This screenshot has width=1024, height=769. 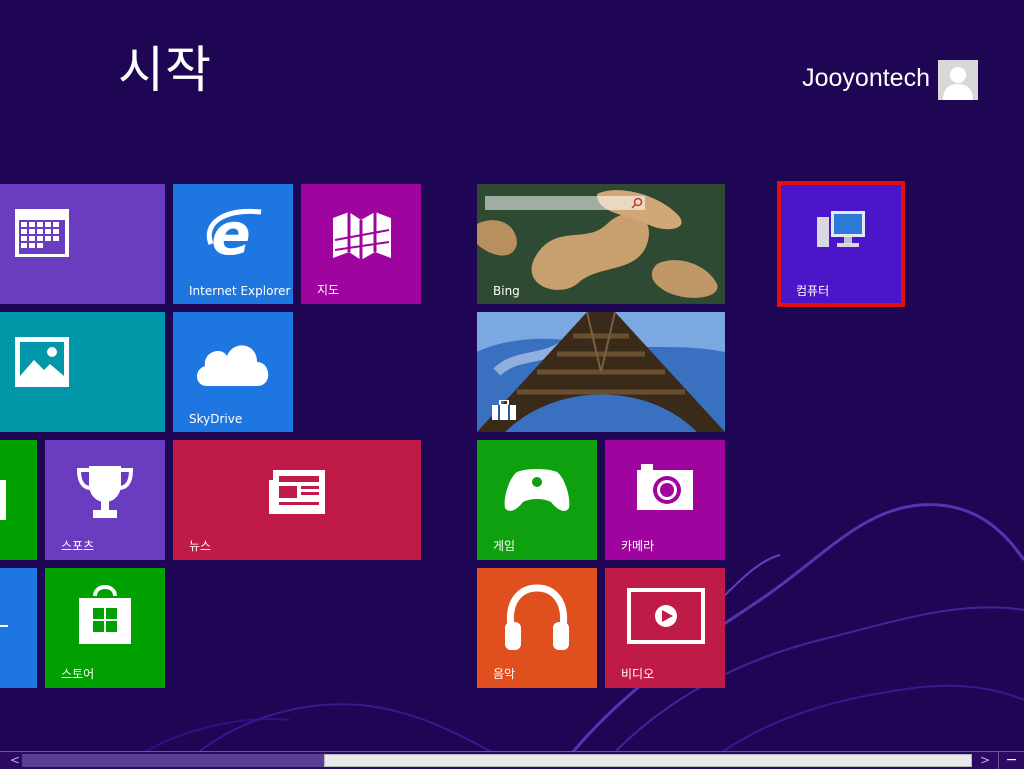 I want to click on tile-store: 스토어, so click(x=105, y=628).